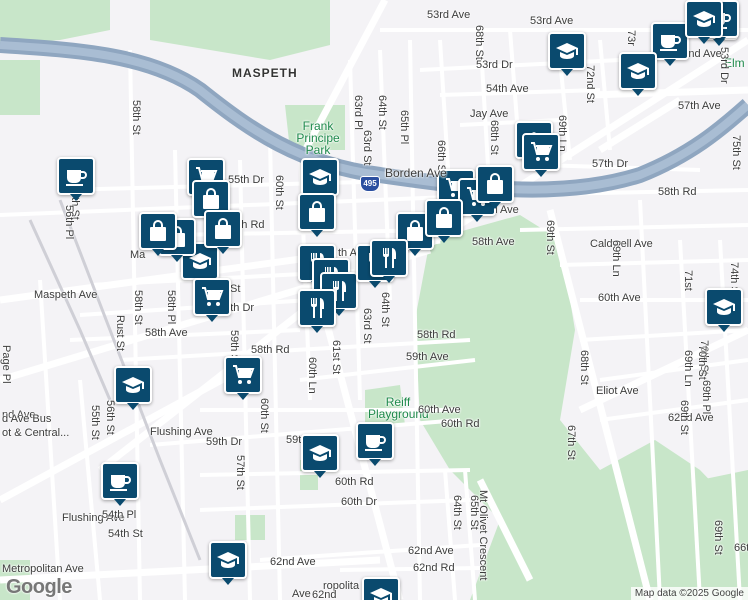  I want to click on street-label: 53rd Dr, so click(494, 65).